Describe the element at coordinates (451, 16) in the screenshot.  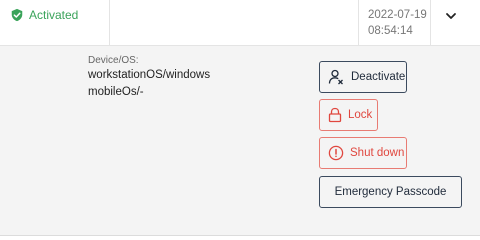
I see `chevron-down-icon` at that location.